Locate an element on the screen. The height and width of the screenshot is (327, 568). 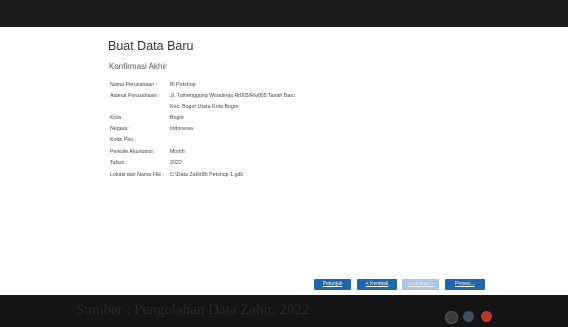
field-value: Bogor is located at coordinates (177, 118).